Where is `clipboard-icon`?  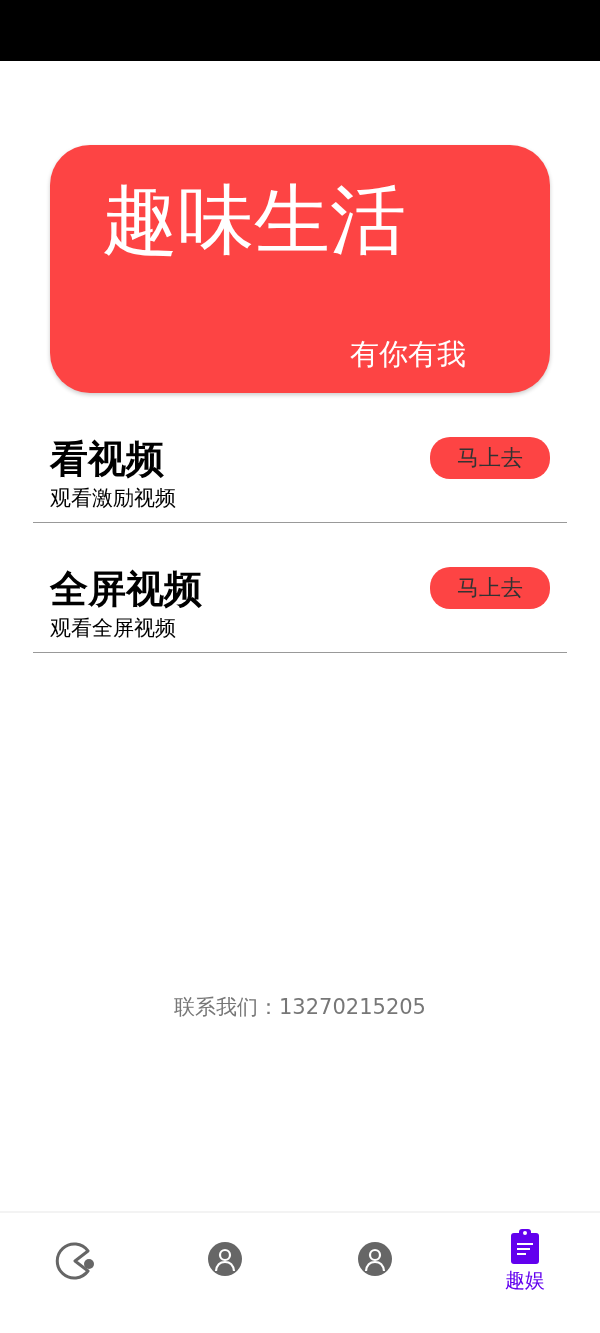
clipboard-icon is located at coordinates (525, 1247).